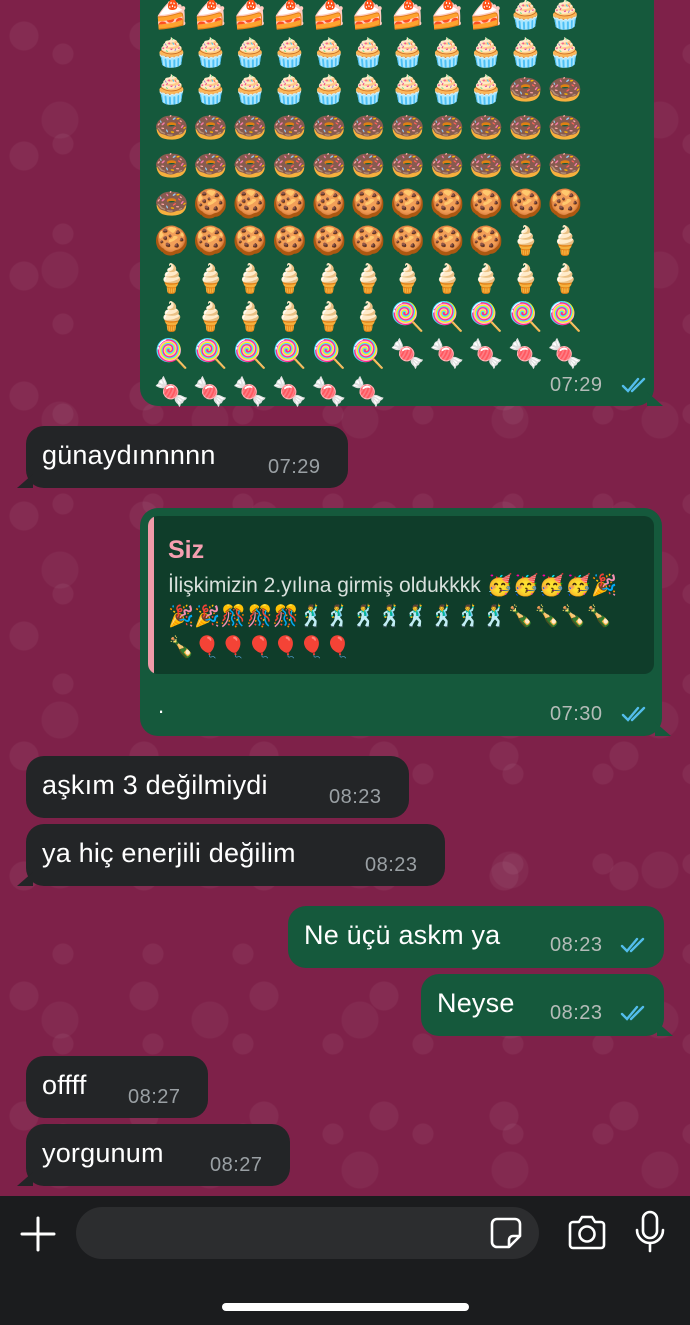 The width and height of the screenshot is (690, 1325). Describe the element at coordinates (64, 1085) in the screenshot. I see `message-text: offff` at that location.